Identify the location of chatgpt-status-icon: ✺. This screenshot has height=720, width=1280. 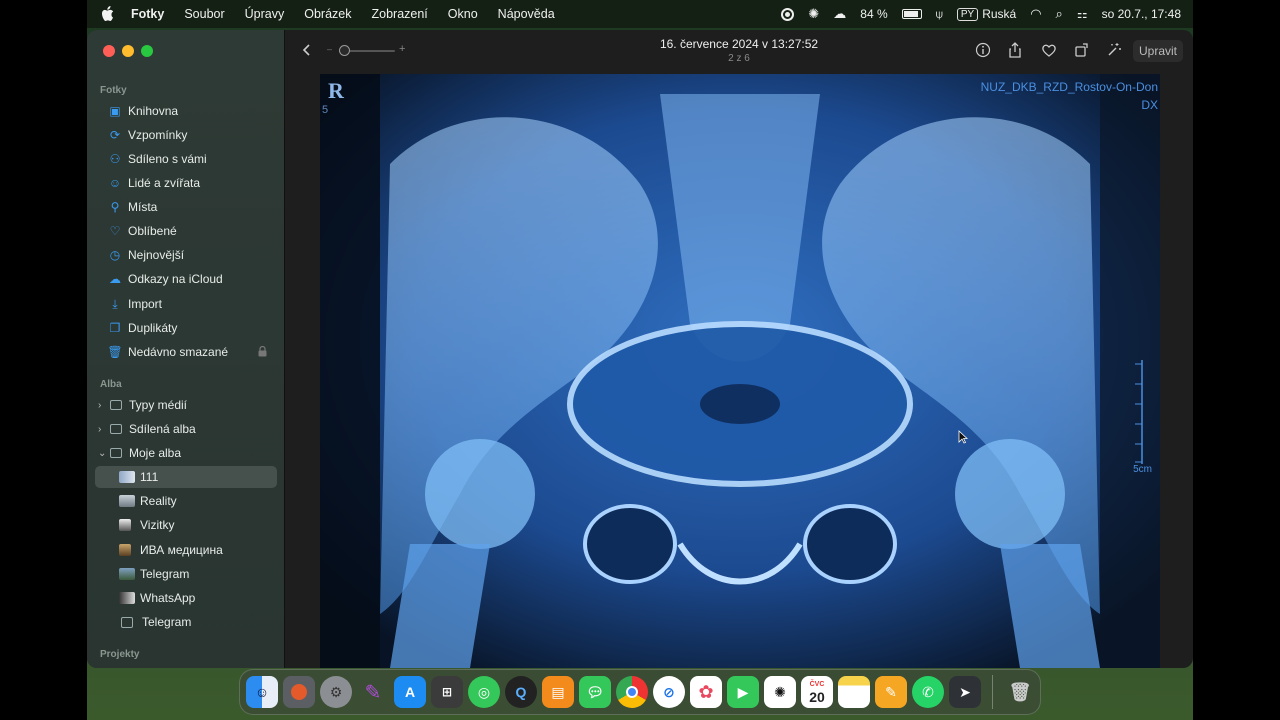
(813, 14).